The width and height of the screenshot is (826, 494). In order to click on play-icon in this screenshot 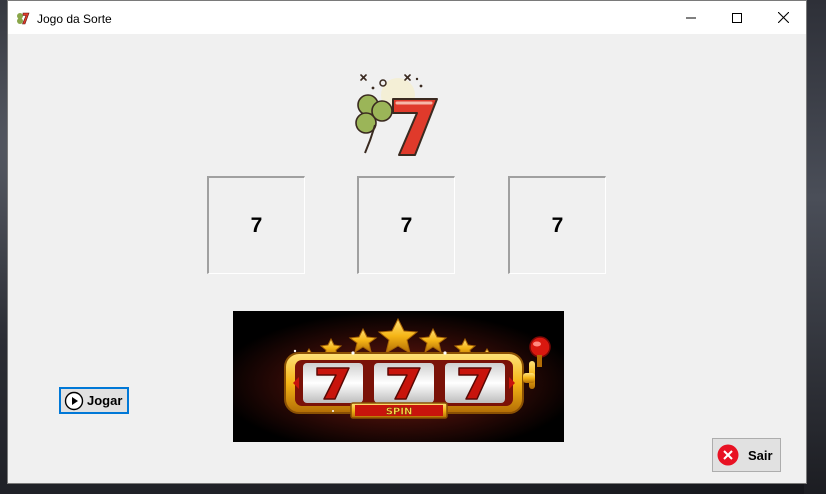, I will do `click(74, 400)`.